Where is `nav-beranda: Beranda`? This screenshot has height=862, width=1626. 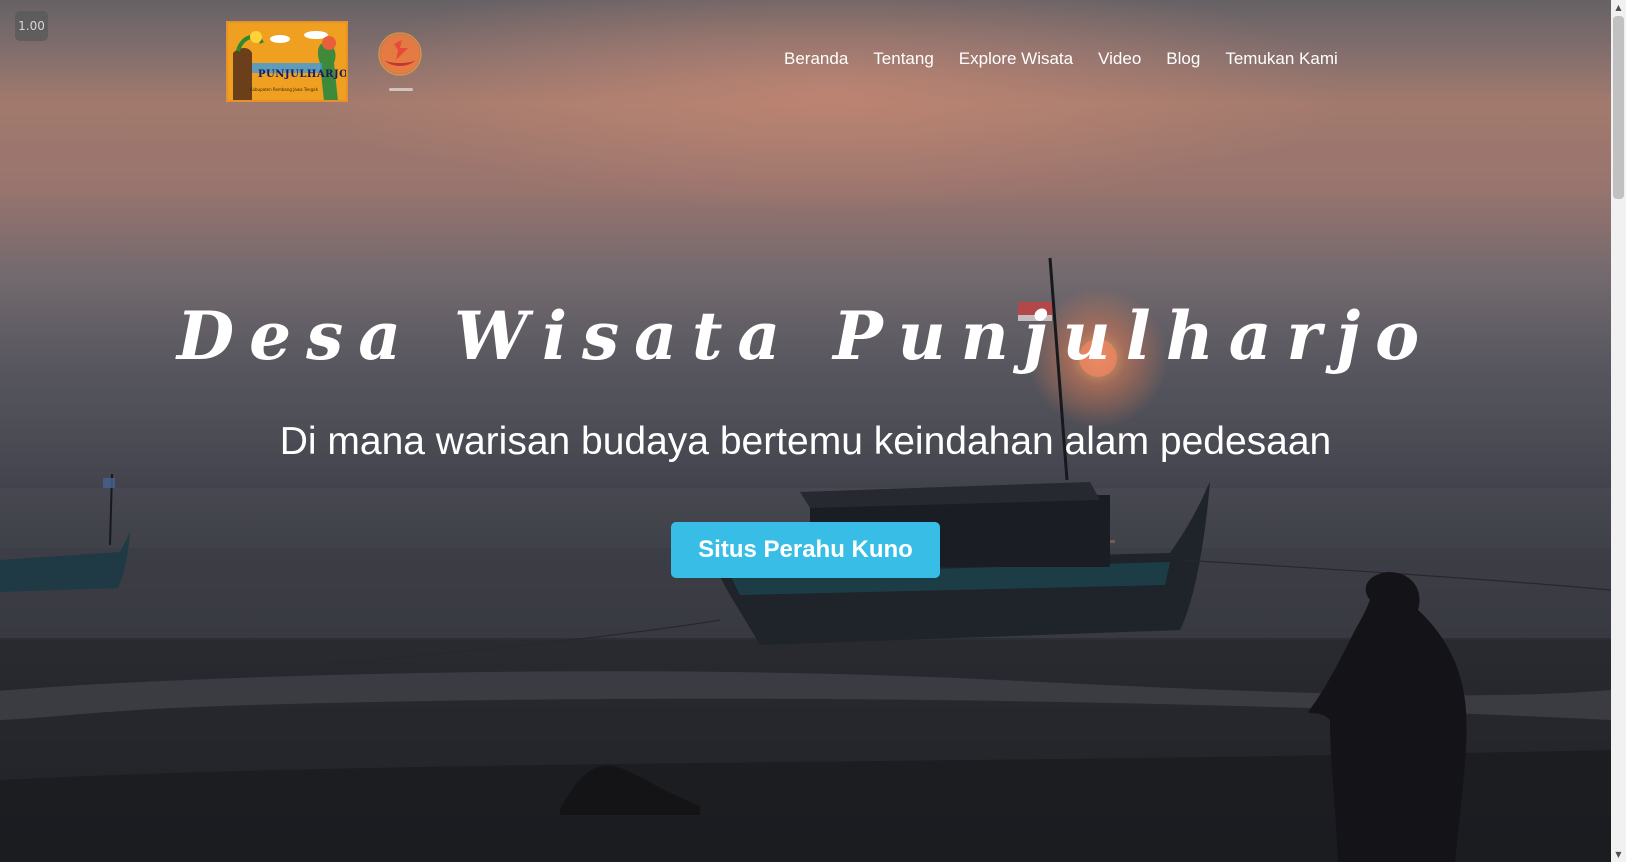 nav-beranda: Beranda is located at coordinates (816, 59).